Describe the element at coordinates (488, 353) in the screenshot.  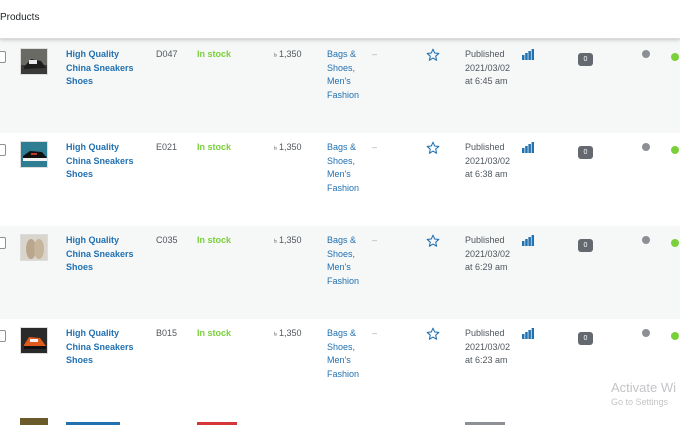
I see `publish-date: 2021/03/02 at 6:23 am` at that location.